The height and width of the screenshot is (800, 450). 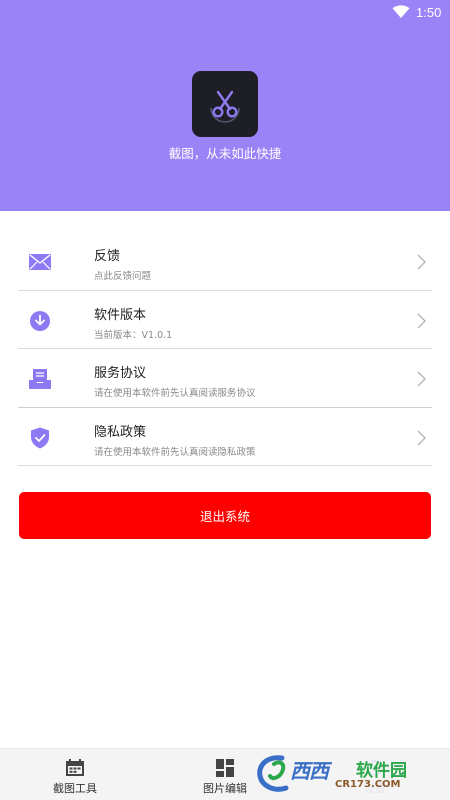 What do you see at coordinates (225, 768) in the screenshot?
I see `grid-icon` at bounding box center [225, 768].